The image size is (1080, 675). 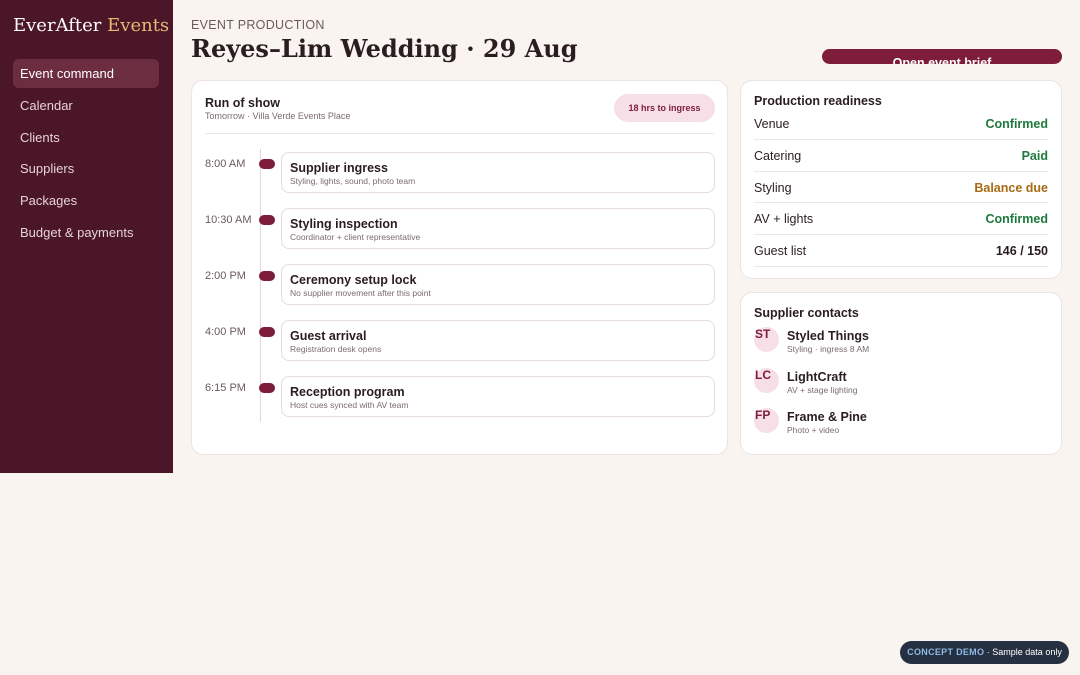 I want to click on supplier-name: Frame & Pine, so click(x=827, y=417).